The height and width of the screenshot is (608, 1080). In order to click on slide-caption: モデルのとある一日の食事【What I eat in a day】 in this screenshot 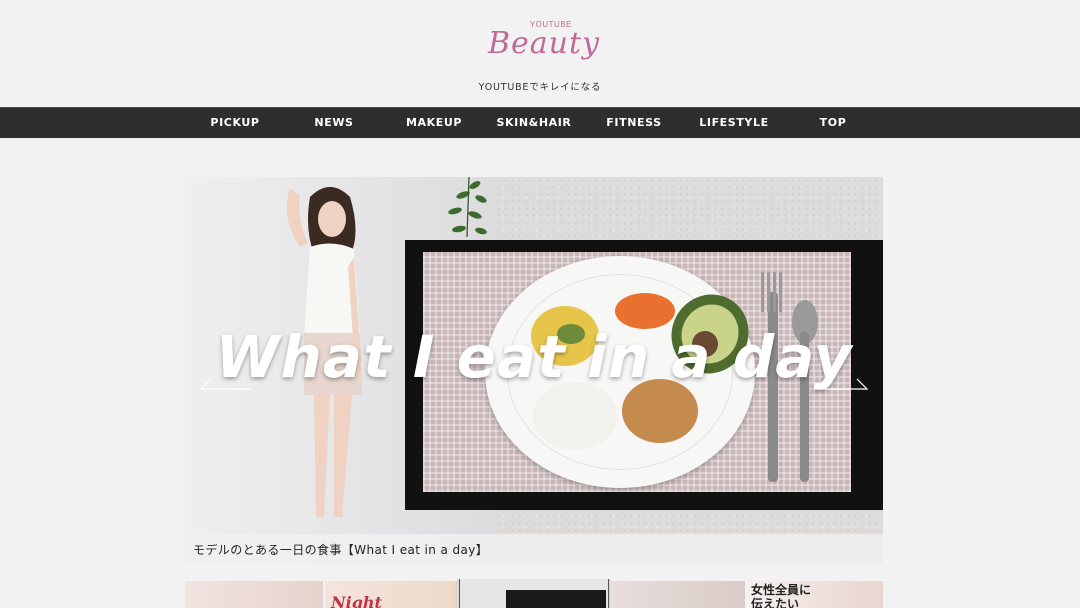, I will do `click(341, 550)`.